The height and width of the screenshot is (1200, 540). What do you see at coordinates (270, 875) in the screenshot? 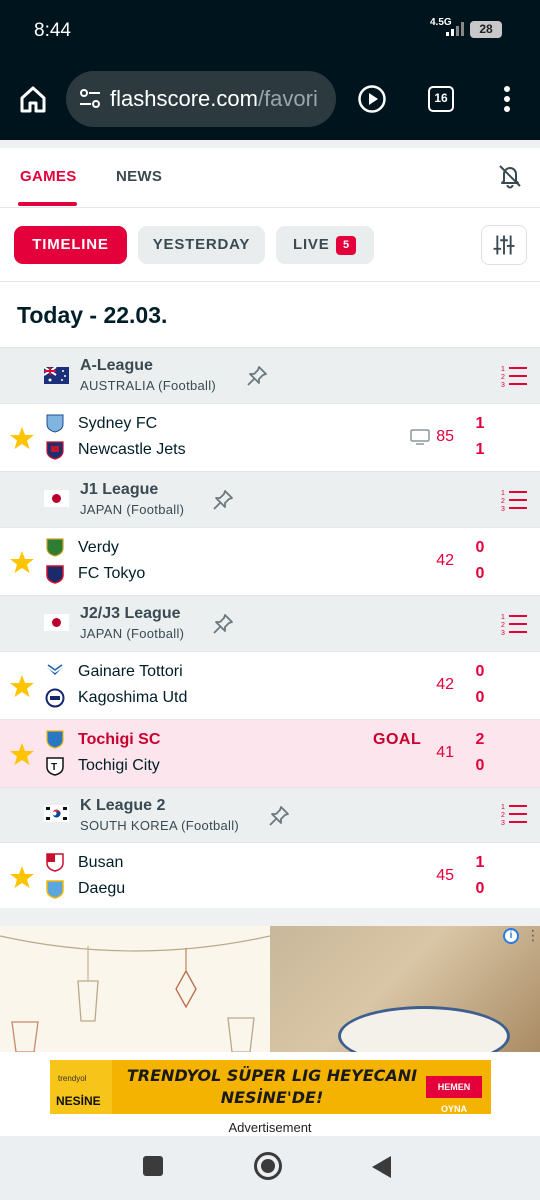
I see `match-row: Busan Daegu 45 1 0` at bounding box center [270, 875].